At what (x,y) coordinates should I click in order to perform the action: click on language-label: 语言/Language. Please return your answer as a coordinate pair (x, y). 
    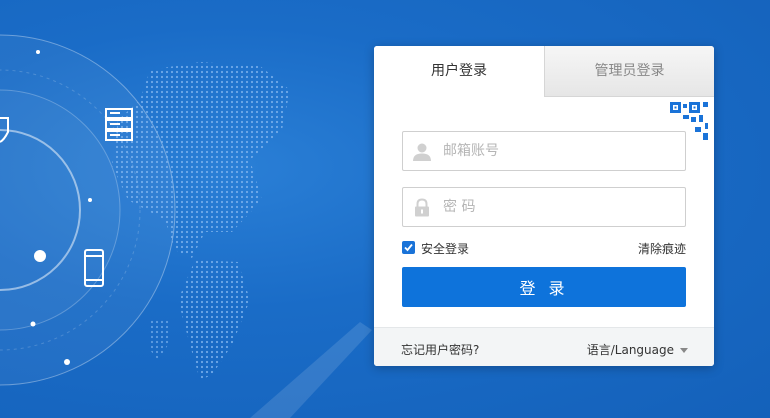
    Looking at the image, I should click on (630, 350).